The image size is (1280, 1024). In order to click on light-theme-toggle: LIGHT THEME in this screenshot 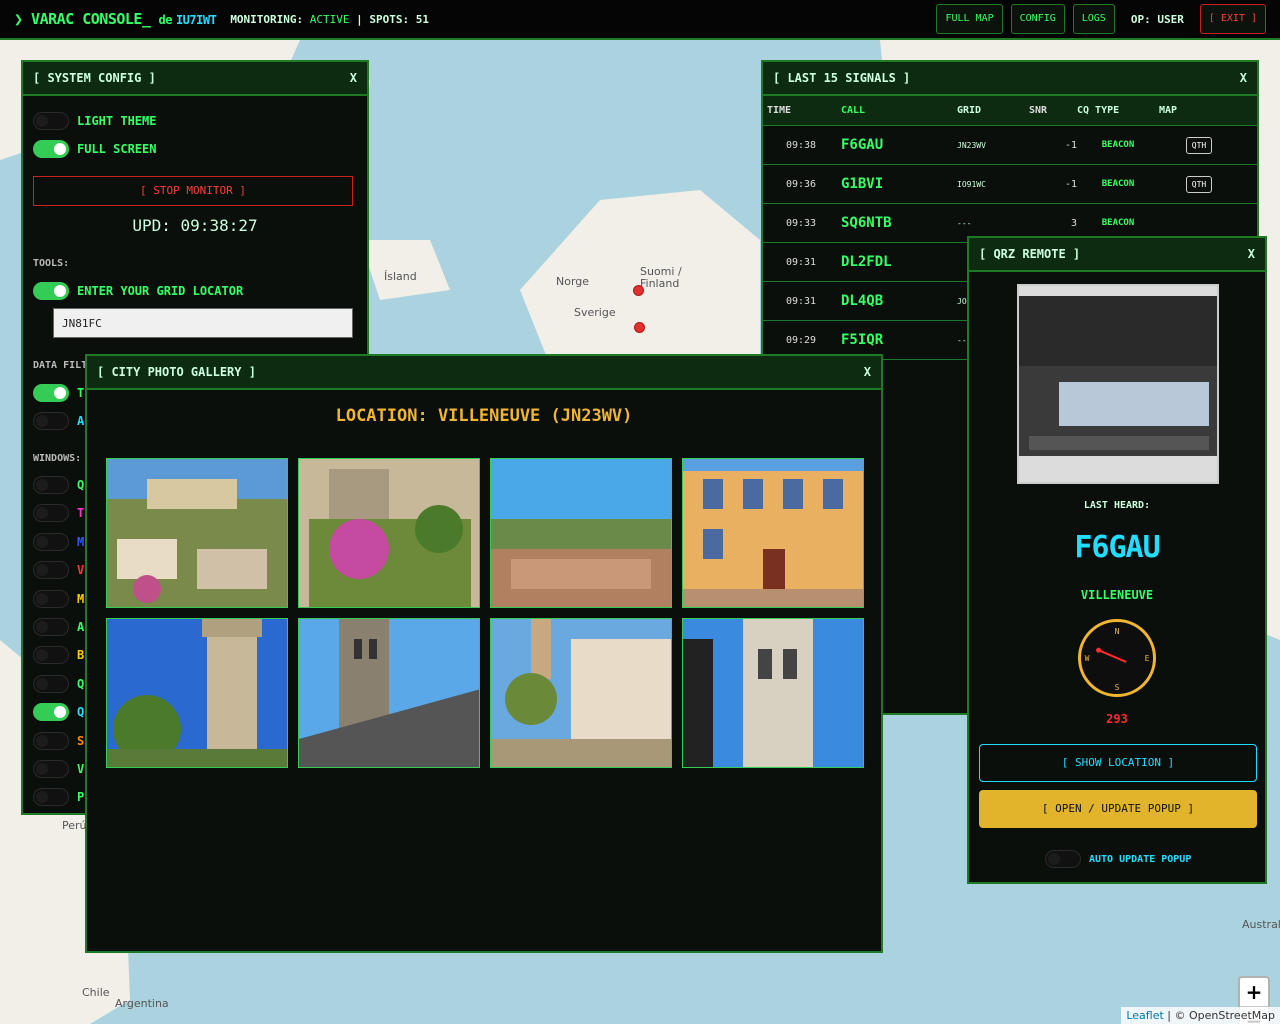, I will do `click(94, 121)`.